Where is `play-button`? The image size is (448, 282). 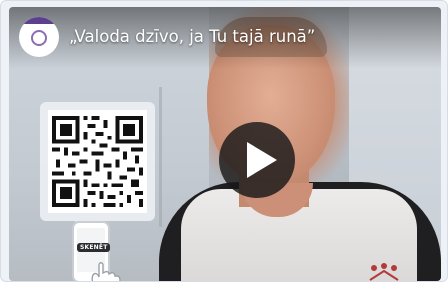
play-button is located at coordinates (257, 160).